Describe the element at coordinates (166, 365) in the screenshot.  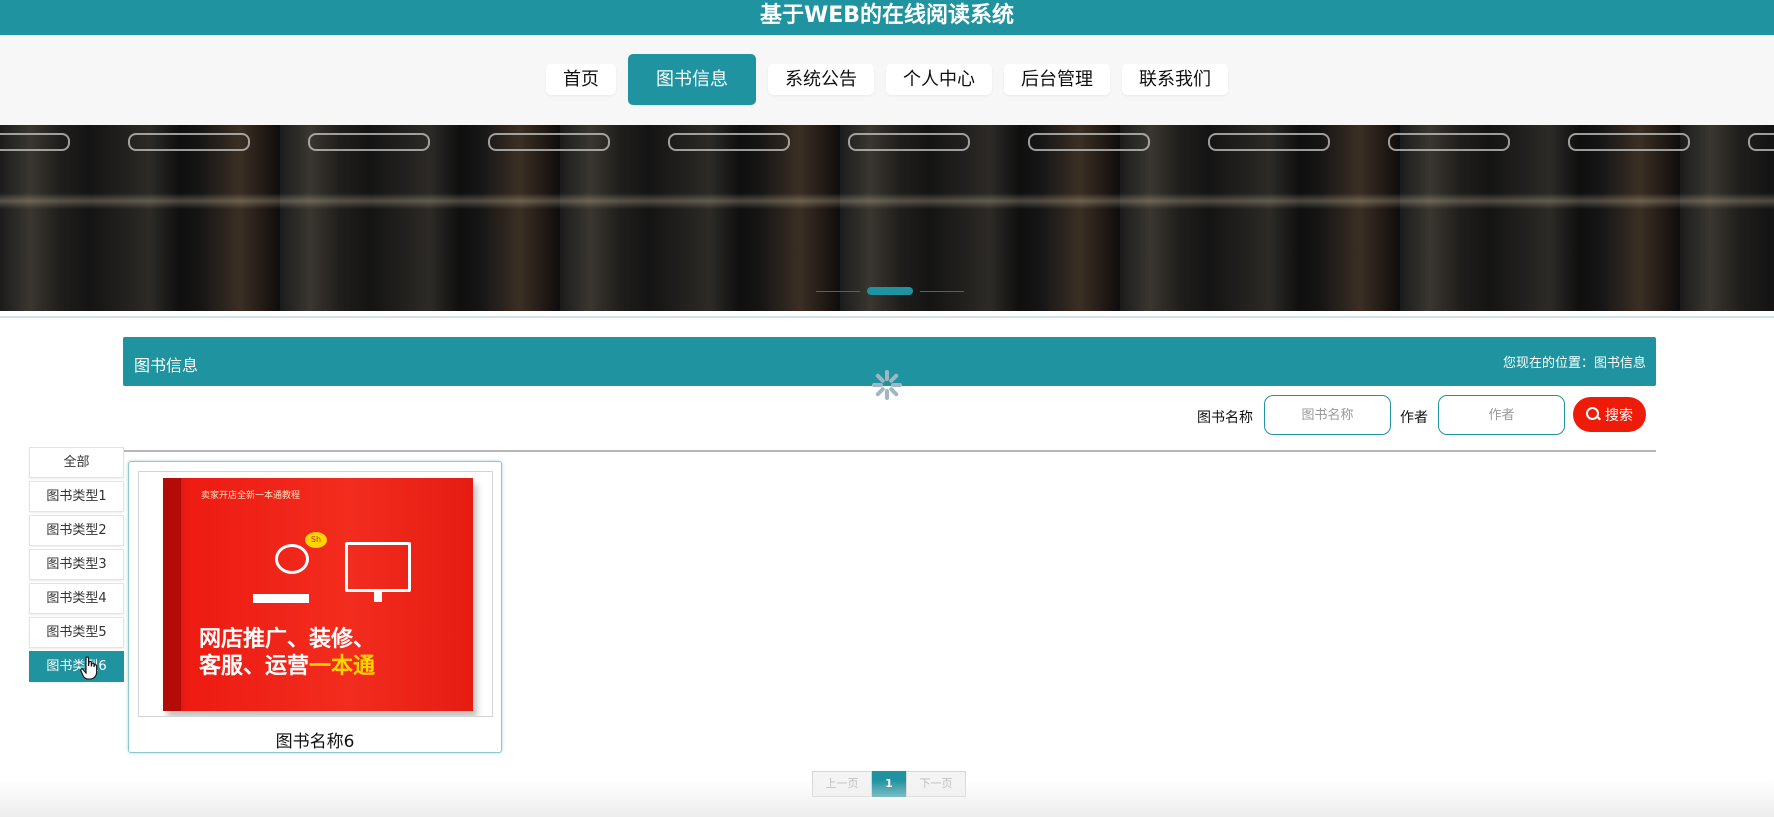
I see `section-title: 图书信息` at that location.